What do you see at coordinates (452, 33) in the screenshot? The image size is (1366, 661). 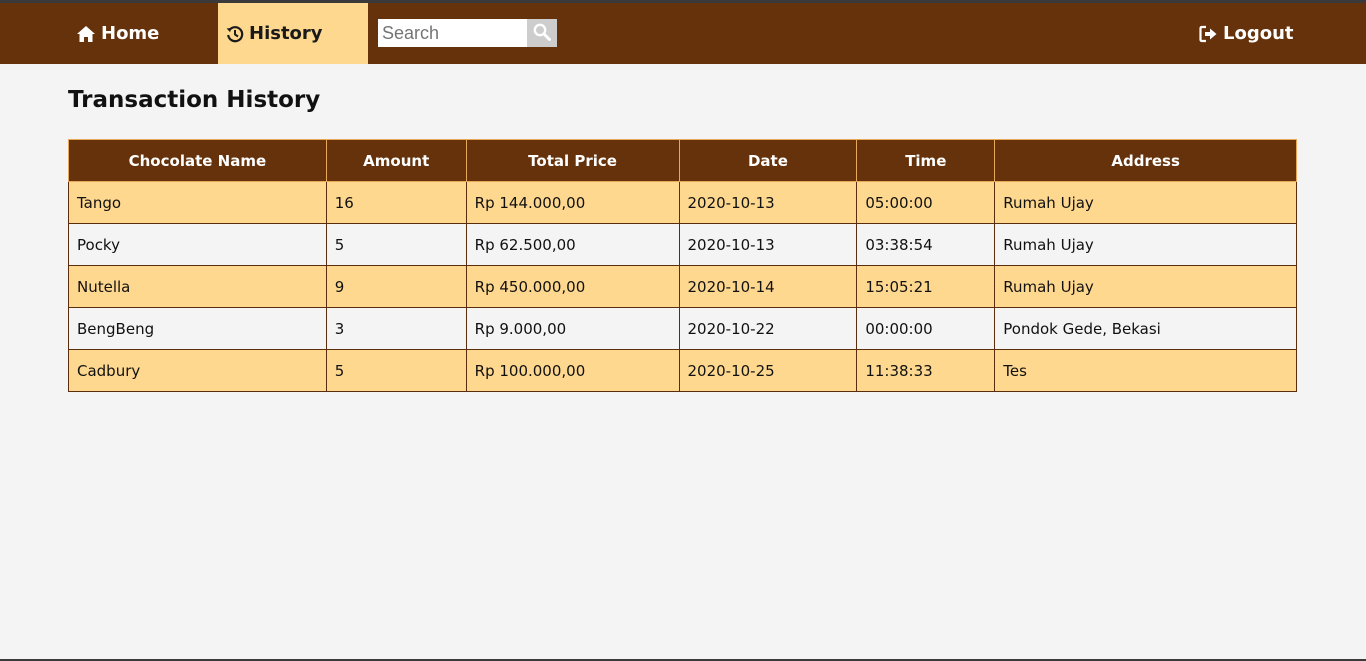 I see `search-input` at bounding box center [452, 33].